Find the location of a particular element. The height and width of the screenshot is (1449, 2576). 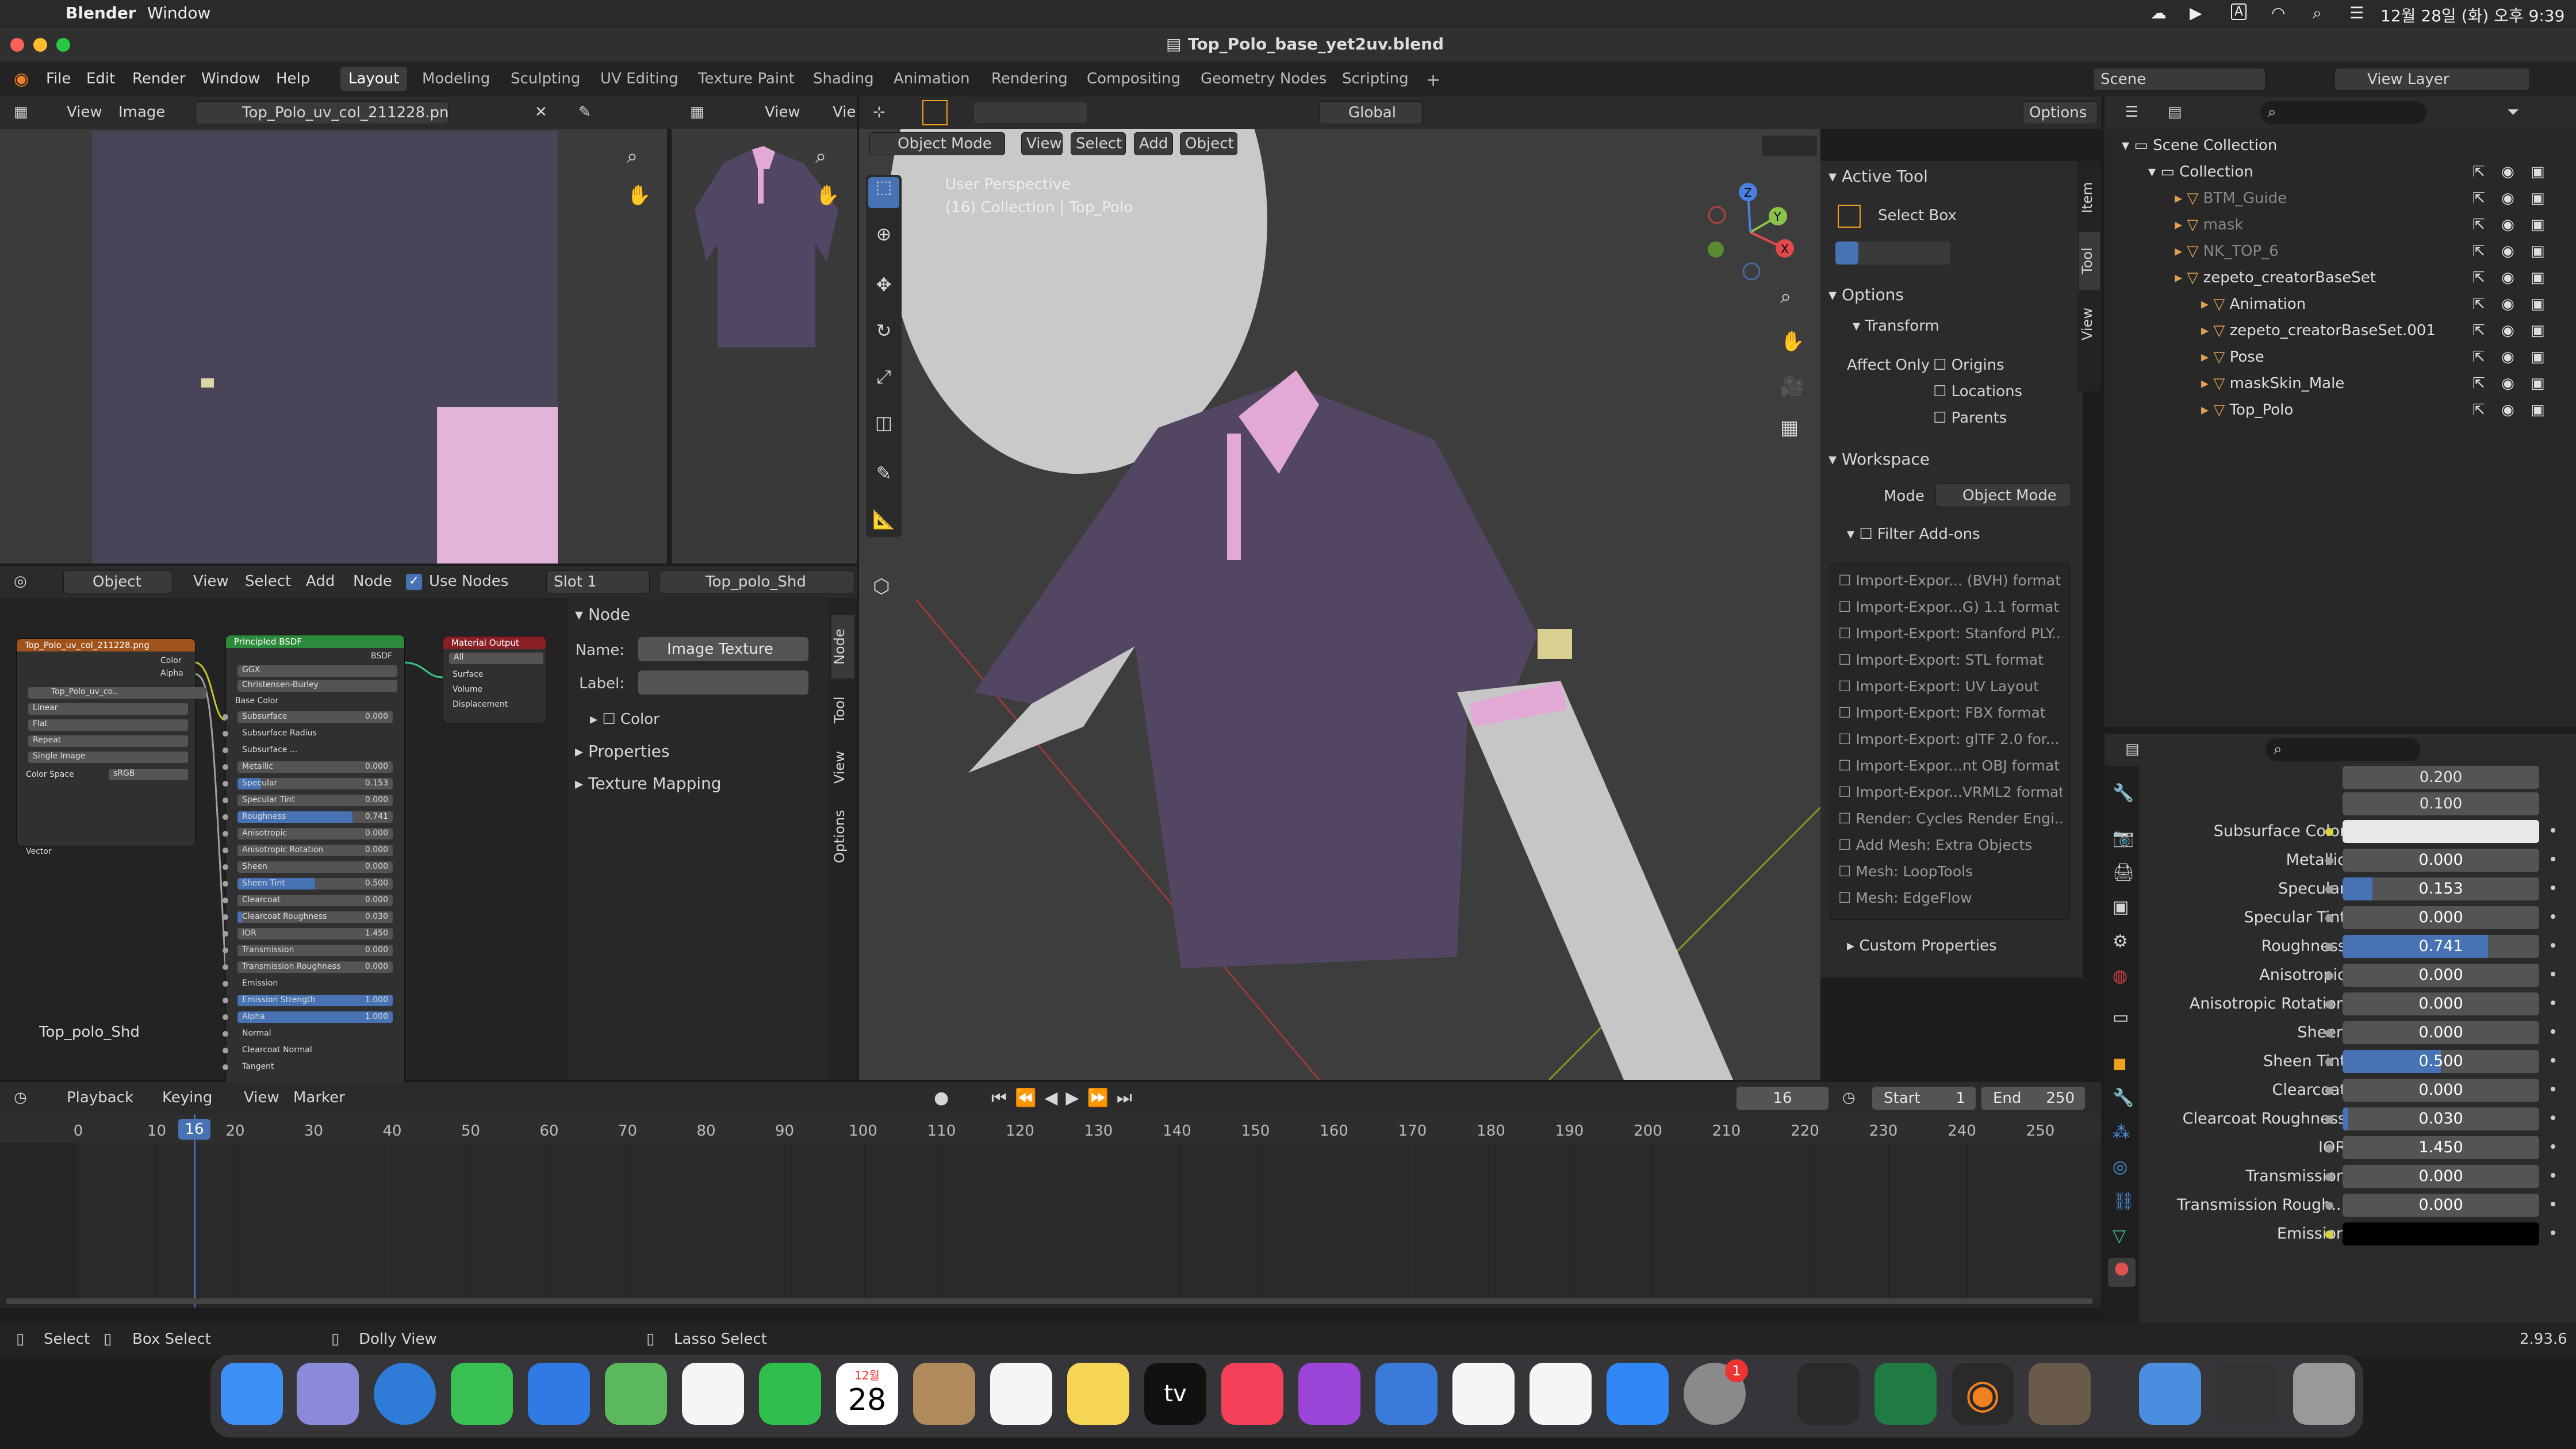

close-image-icon: ✕ is located at coordinates (541, 112).